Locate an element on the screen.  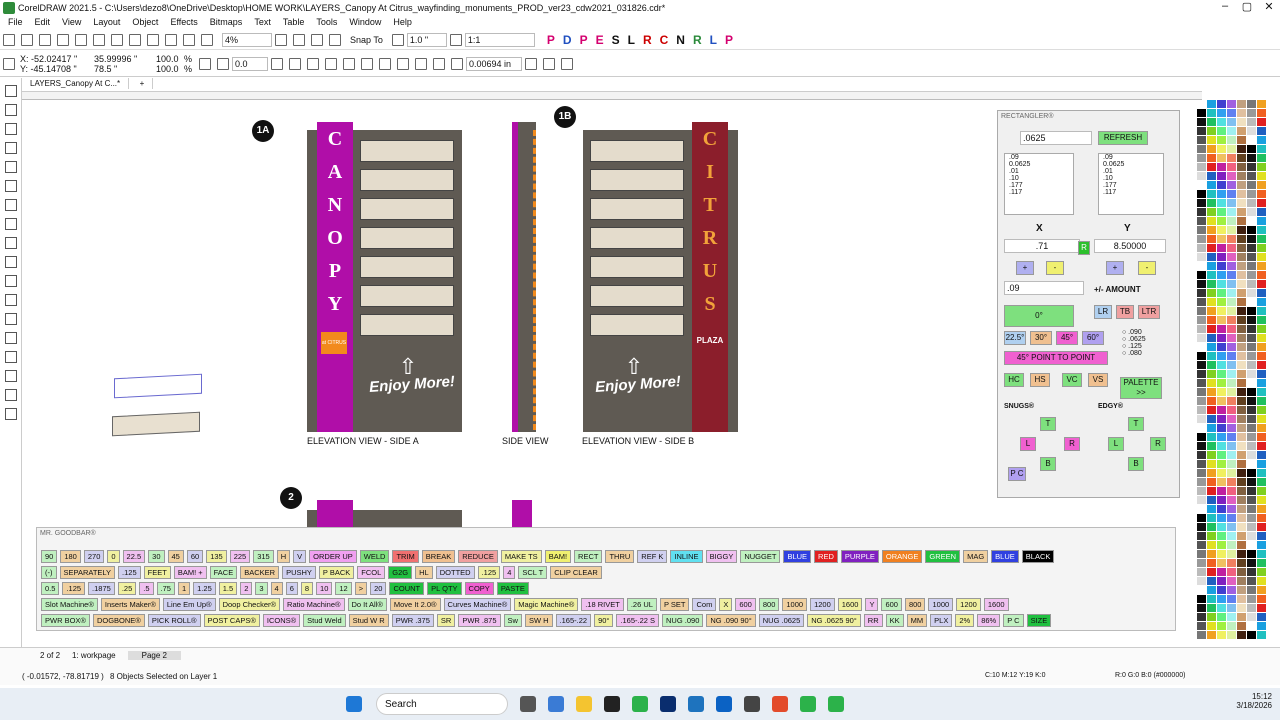
goodbar-r1-button: 225 is located at coordinates (240, 556).